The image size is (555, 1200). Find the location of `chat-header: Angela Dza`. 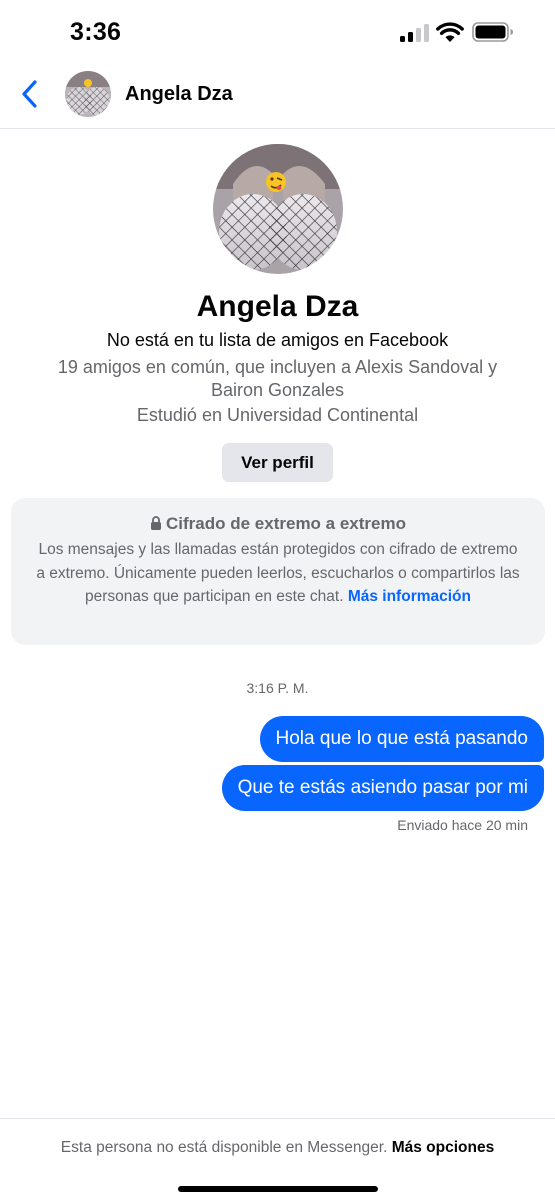

chat-header: Angela Dza is located at coordinates (277, 95).